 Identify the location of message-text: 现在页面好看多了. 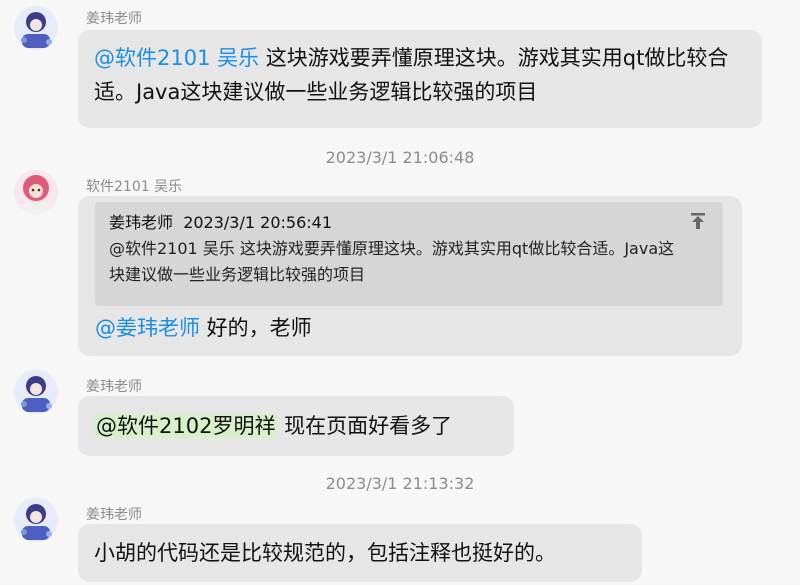
(365, 426).